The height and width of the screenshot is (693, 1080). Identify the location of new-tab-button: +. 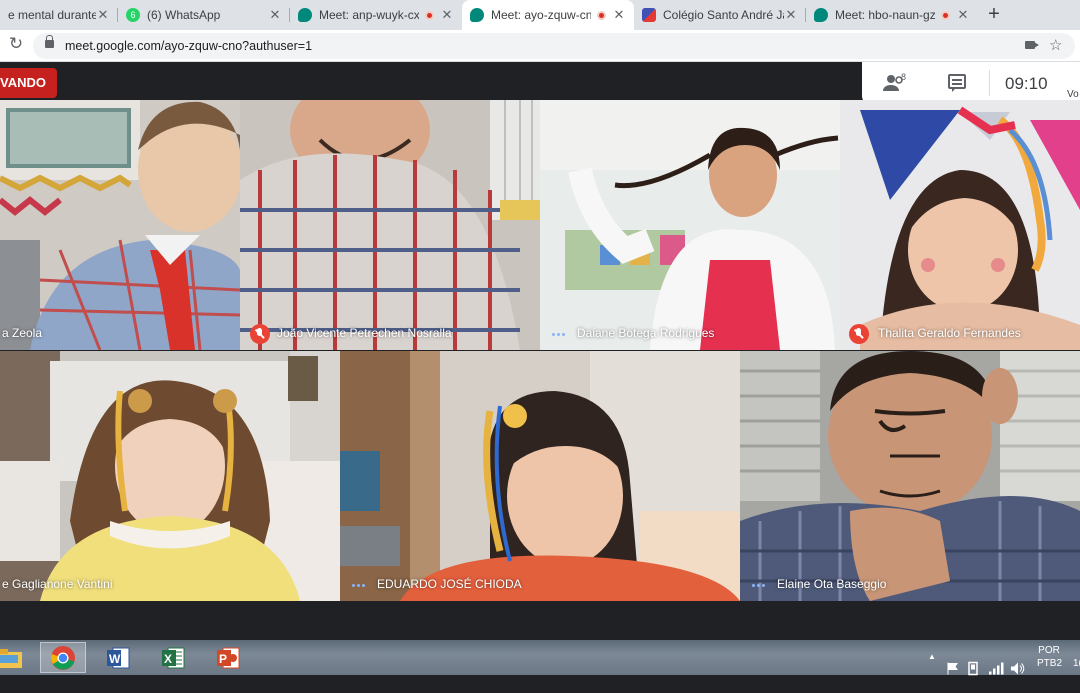
(994, 15).